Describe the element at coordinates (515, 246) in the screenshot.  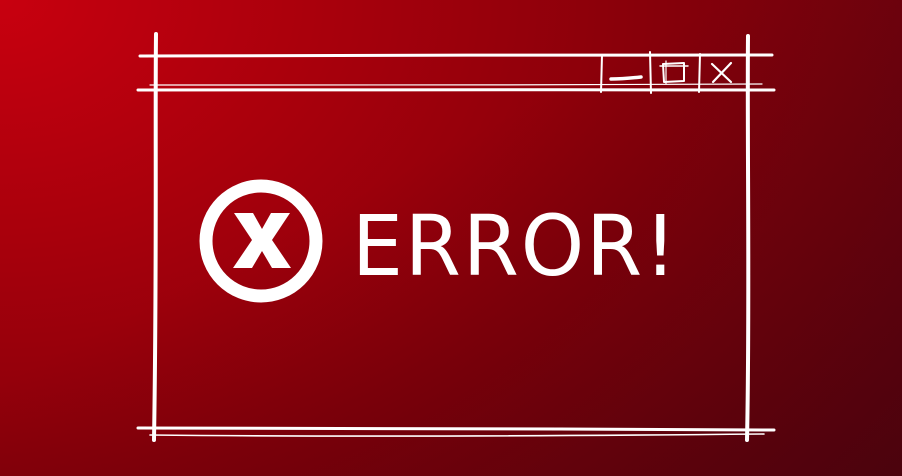
I see `error-message: ERROR!` at that location.